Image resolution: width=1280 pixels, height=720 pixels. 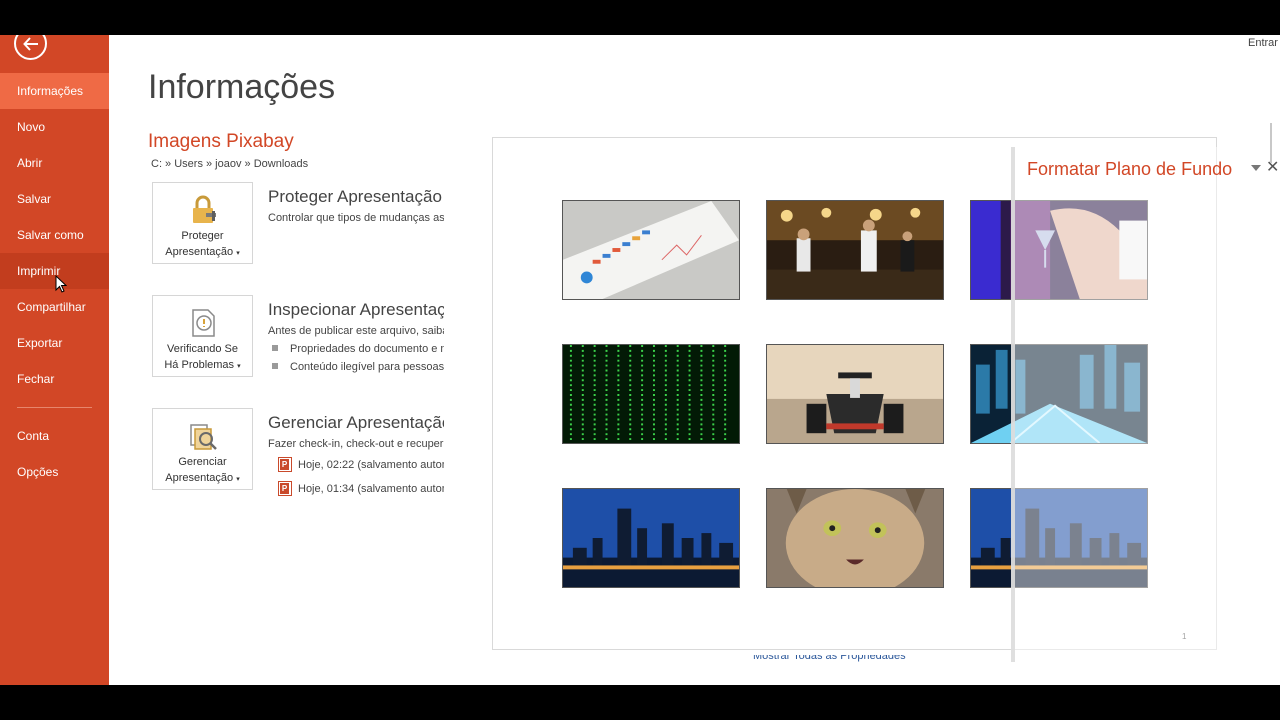 I want to click on nav-novo: Novo, so click(x=54, y=127).